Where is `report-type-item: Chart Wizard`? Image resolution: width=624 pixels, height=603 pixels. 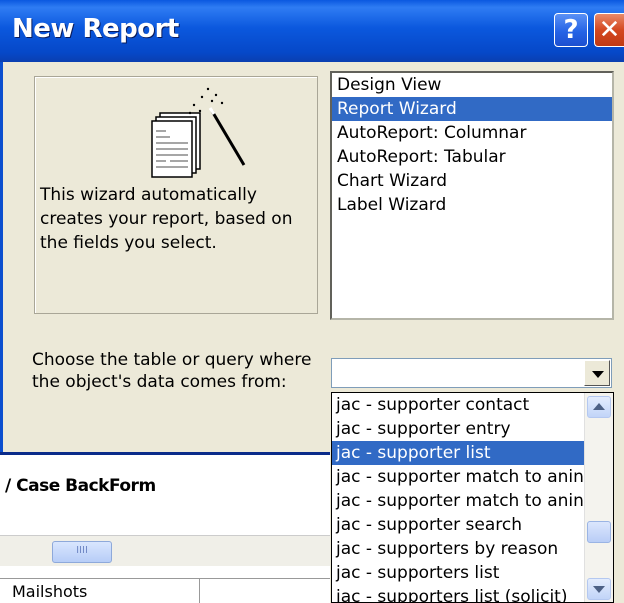 report-type-item: Chart Wizard is located at coordinates (472, 181).